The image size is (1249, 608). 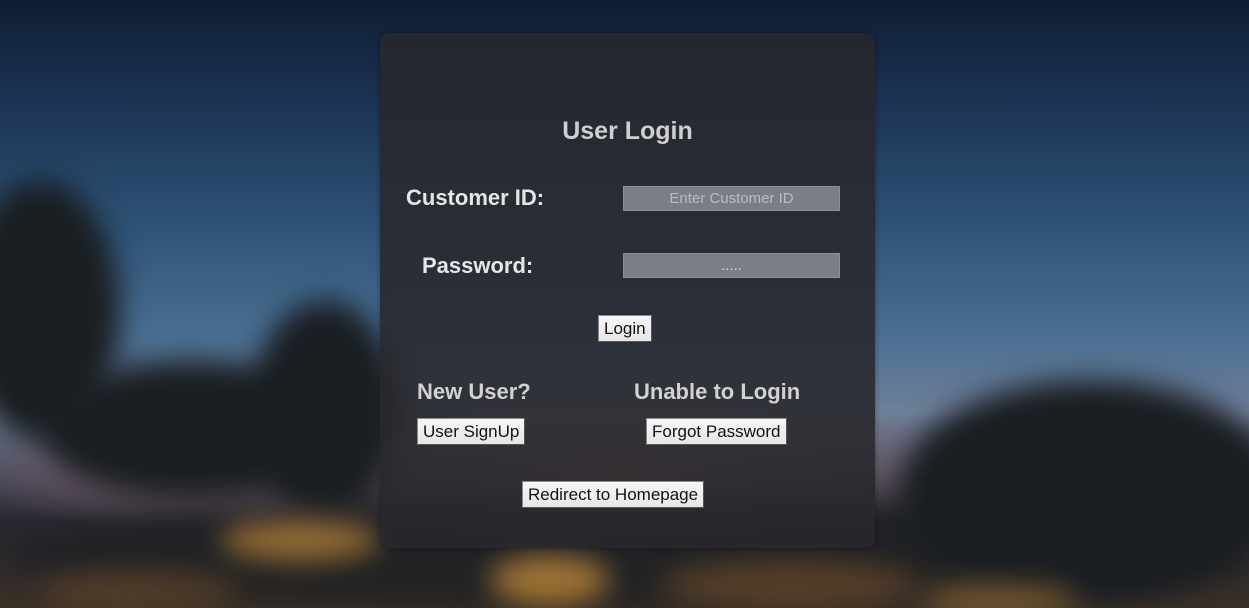 What do you see at coordinates (731, 265) in the screenshot?
I see `password-input` at bounding box center [731, 265].